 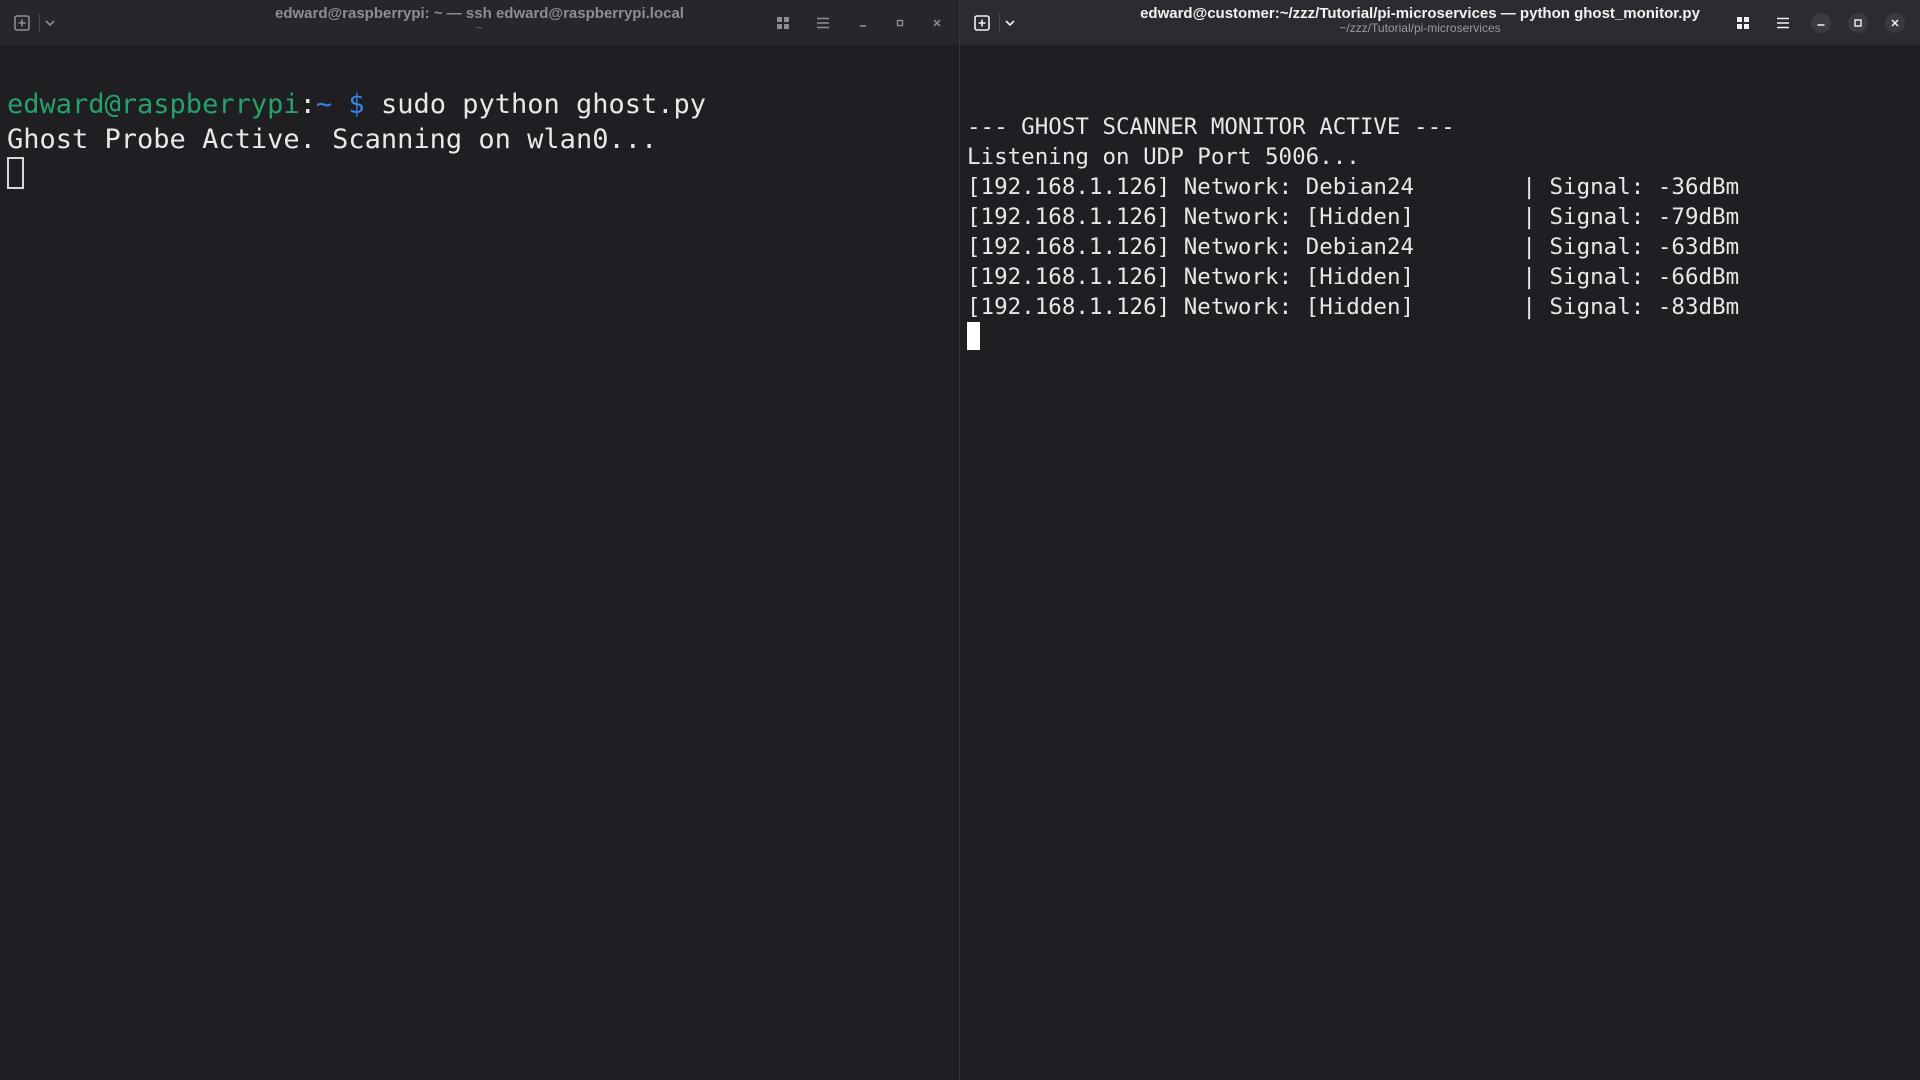 What do you see at coordinates (324, 104) in the screenshot?
I see `prompt-path: ~` at bounding box center [324, 104].